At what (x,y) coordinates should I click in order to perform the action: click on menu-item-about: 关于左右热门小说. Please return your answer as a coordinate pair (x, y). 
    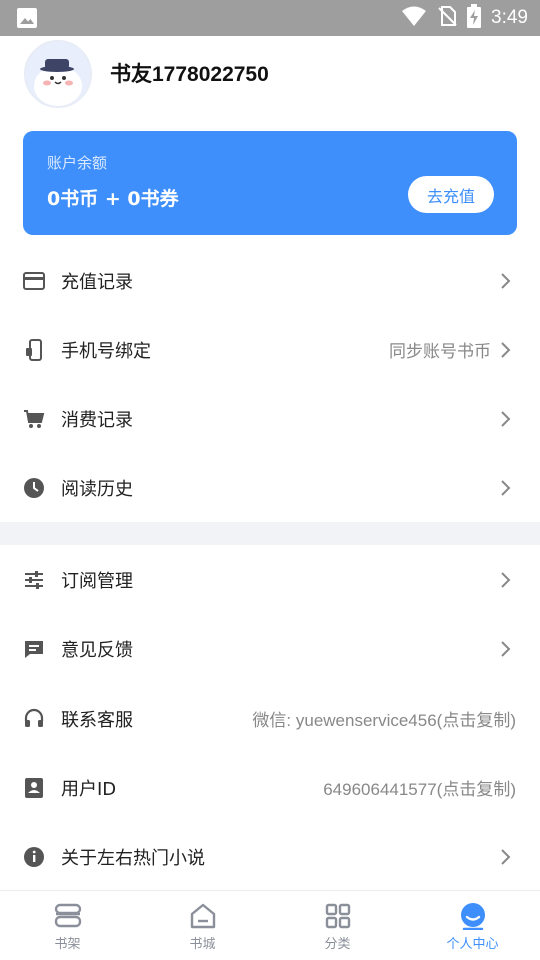
    Looking at the image, I should click on (270, 856).